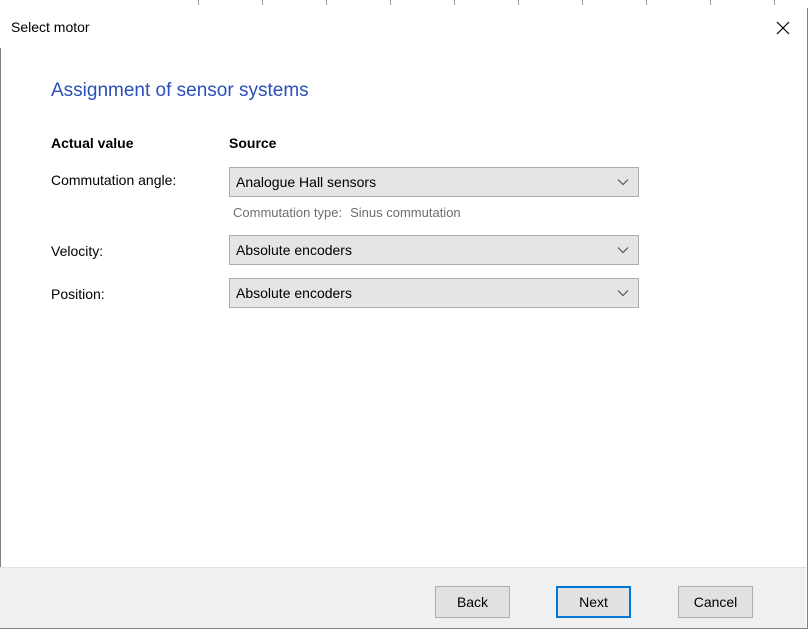 This screenshot has height=629, width=808. Describe the element at coordinates (294, 250) in the screenshot. I see `velocity-value: Absolute encoders` at that location.